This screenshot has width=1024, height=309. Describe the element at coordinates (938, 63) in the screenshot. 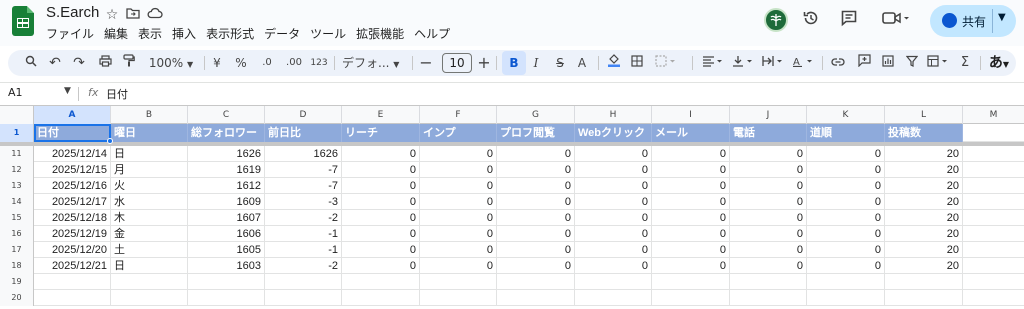

I see `table-view-icon` at that location.